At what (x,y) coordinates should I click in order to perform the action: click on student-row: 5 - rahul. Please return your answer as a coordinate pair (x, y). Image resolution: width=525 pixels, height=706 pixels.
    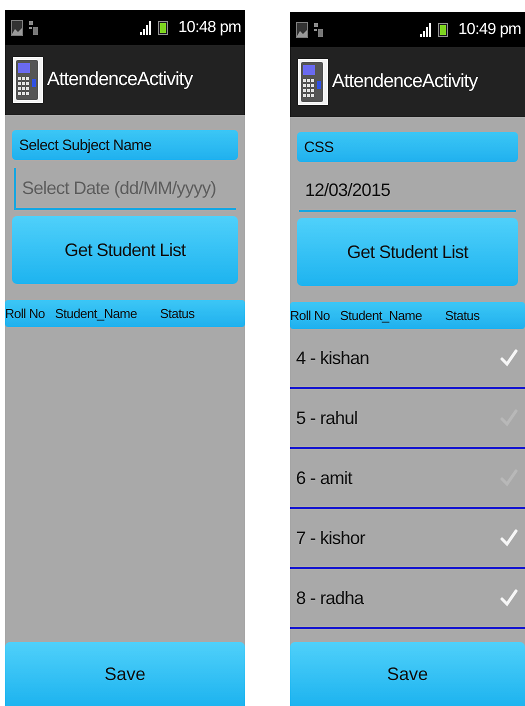
    Looking at the image, I should click on (407, 419).